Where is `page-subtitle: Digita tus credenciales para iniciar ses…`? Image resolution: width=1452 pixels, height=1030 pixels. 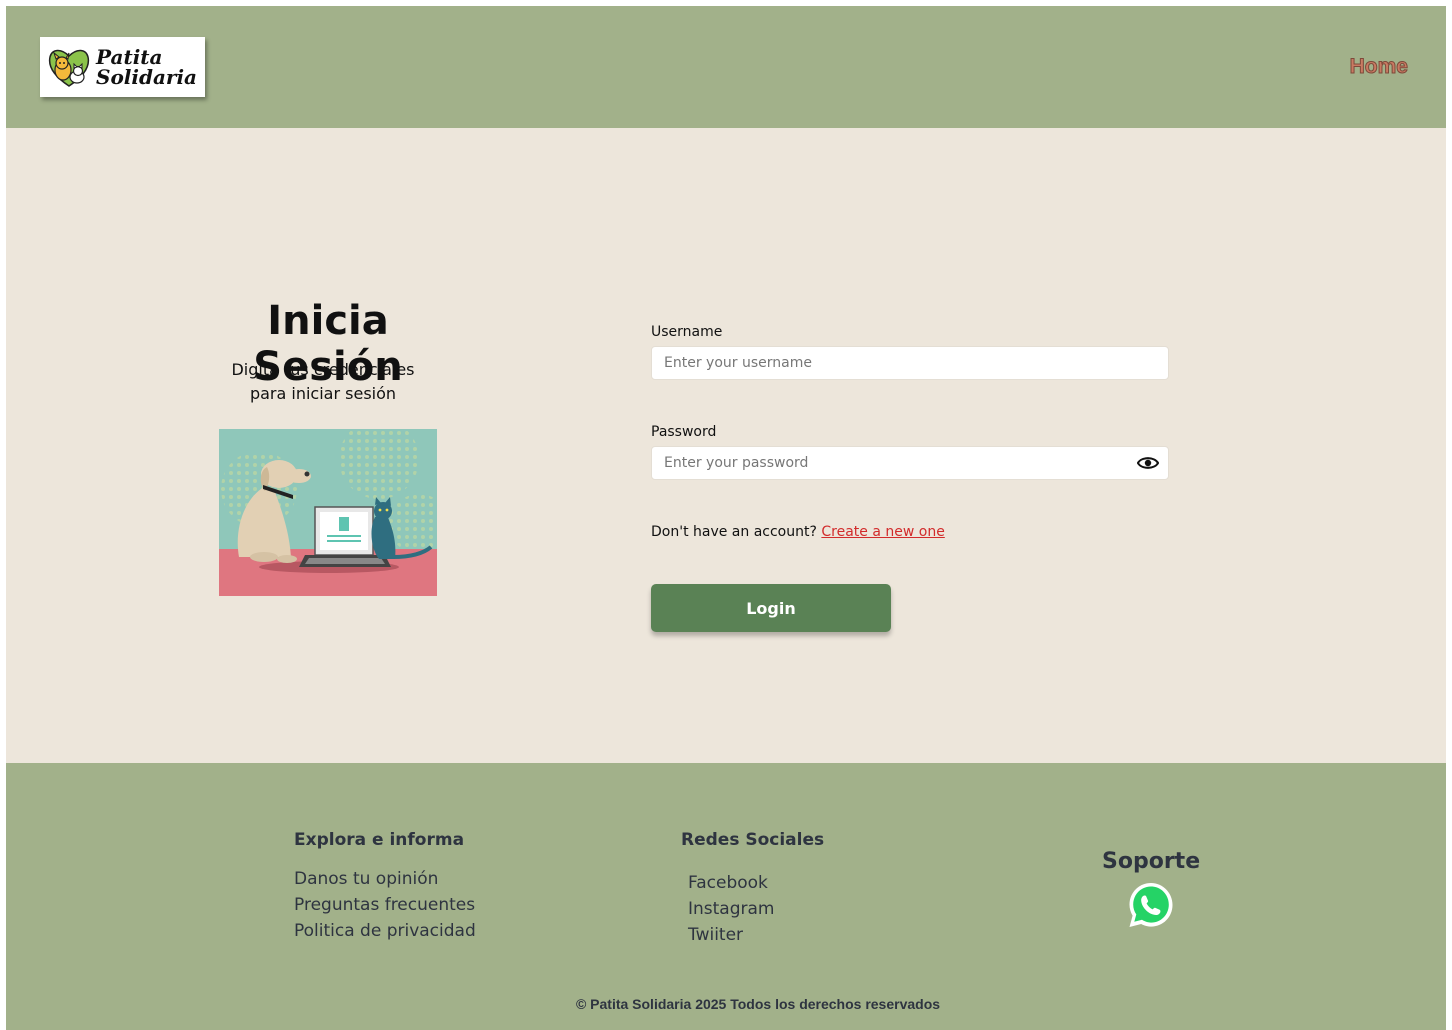
page-subtitle: Digita tus credenciales para iniciar ses… is located at coordinates (323, 381).